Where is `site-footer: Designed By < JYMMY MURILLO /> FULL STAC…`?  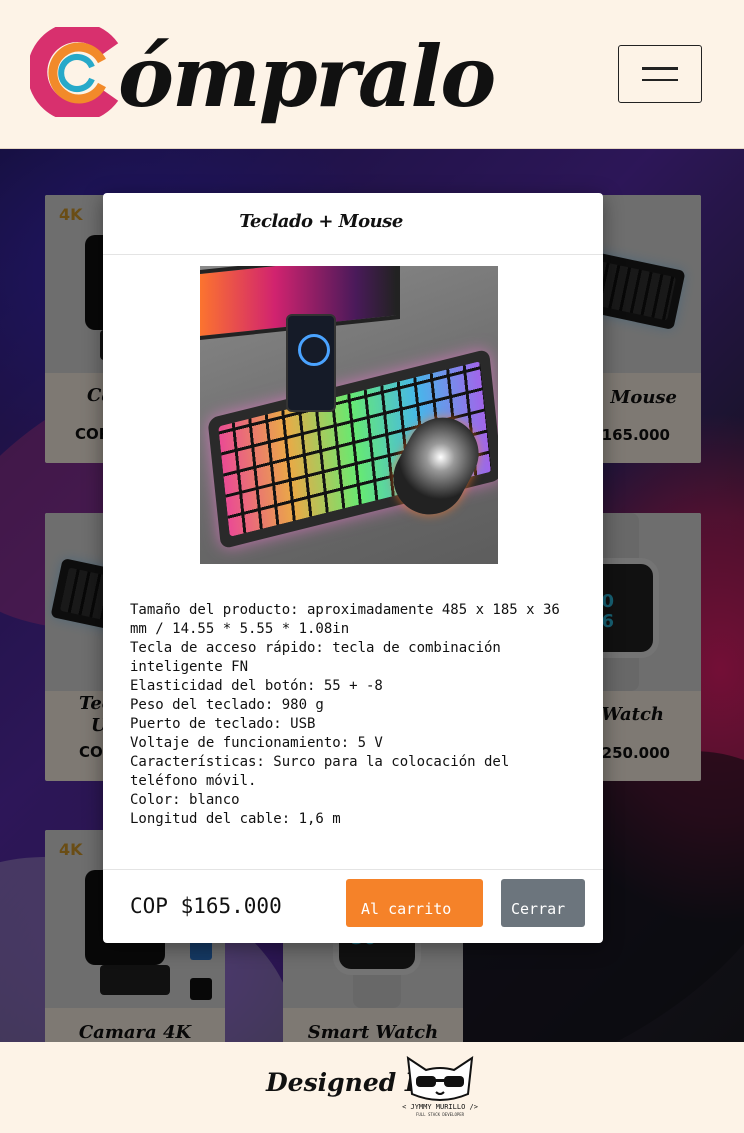 site-footer: Designed By < JYMMY MURILLO /> FULL STAC… is located at coordinates (372, 1087).